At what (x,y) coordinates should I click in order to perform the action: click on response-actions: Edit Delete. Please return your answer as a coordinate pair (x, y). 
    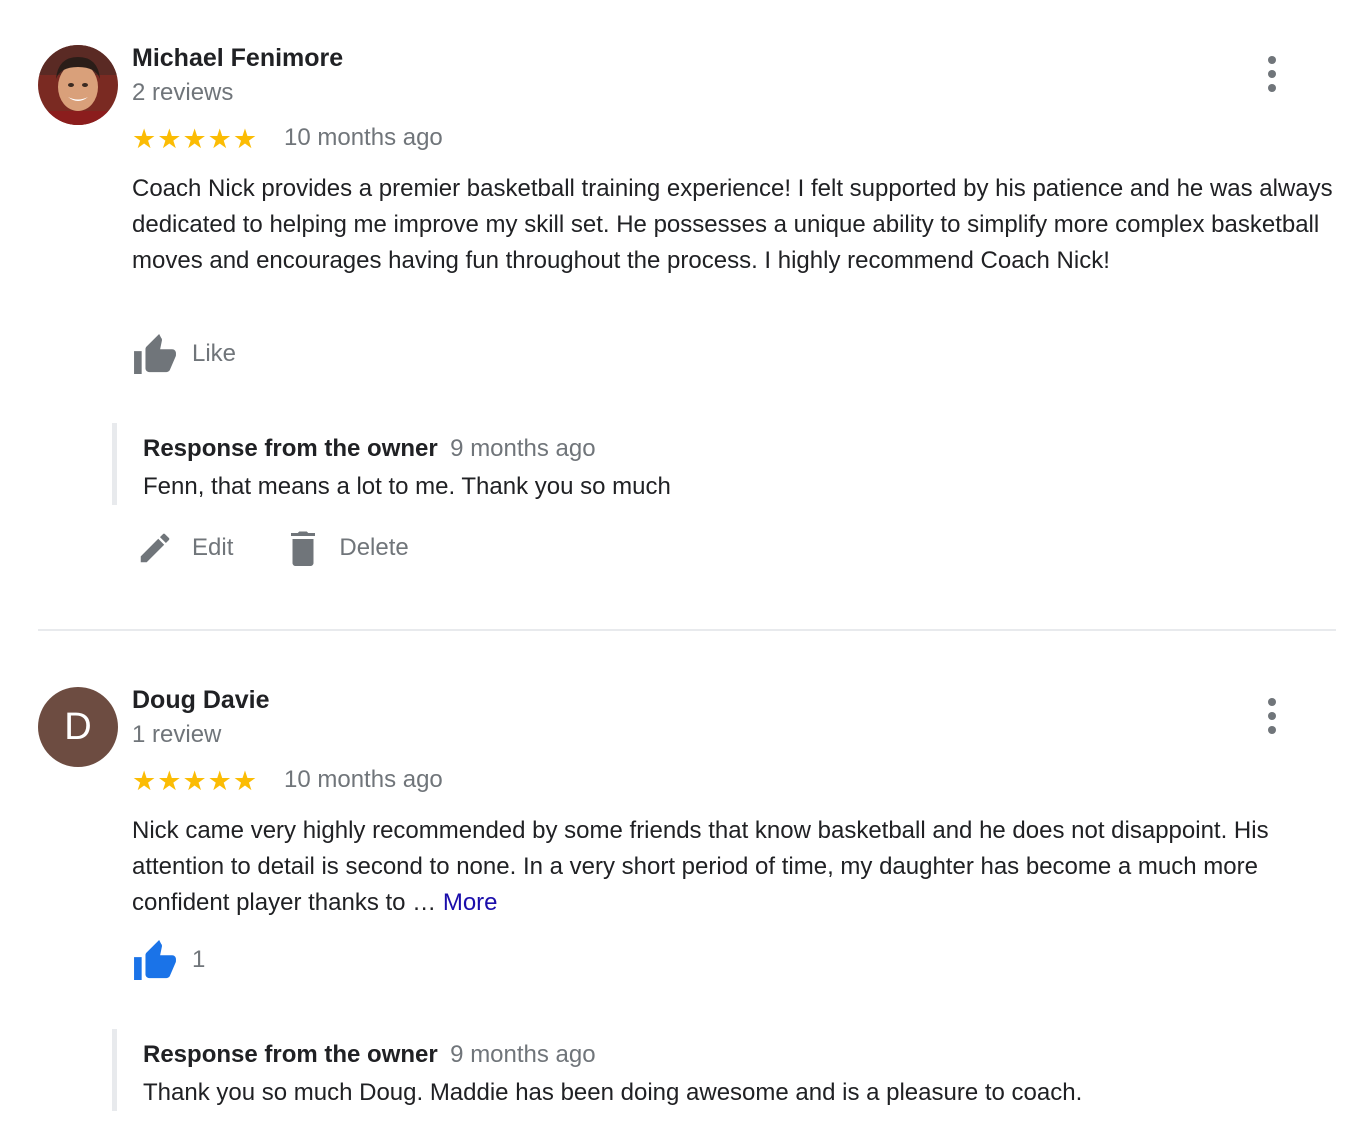
    Looking at the image, I should click on (272, 548).